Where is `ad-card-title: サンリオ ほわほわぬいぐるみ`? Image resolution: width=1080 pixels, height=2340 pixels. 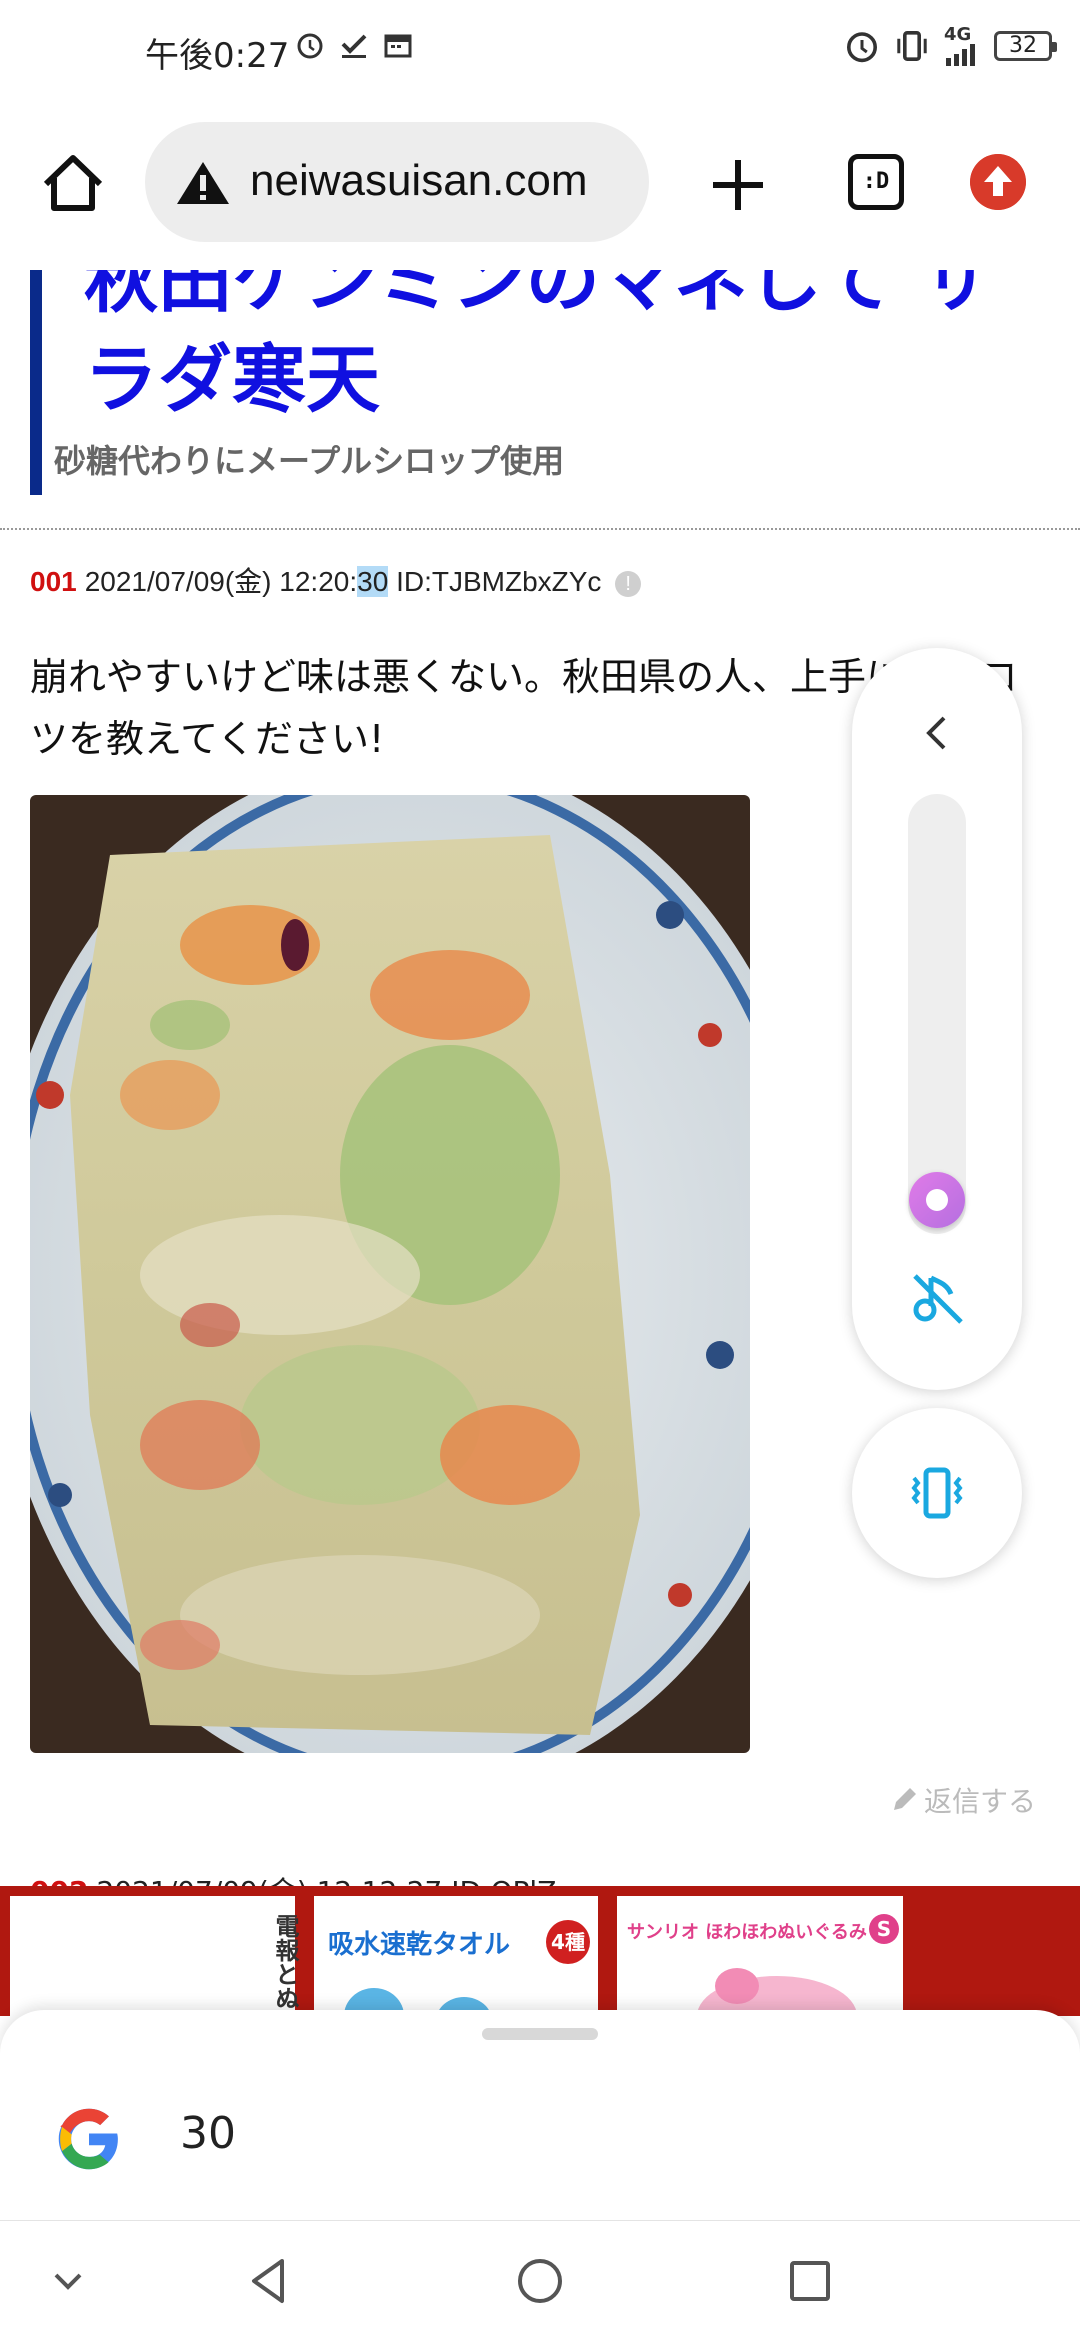
ad-card-title: サンリオ ほわほわぬいぐるみ is located at coordinates (747, 1932).